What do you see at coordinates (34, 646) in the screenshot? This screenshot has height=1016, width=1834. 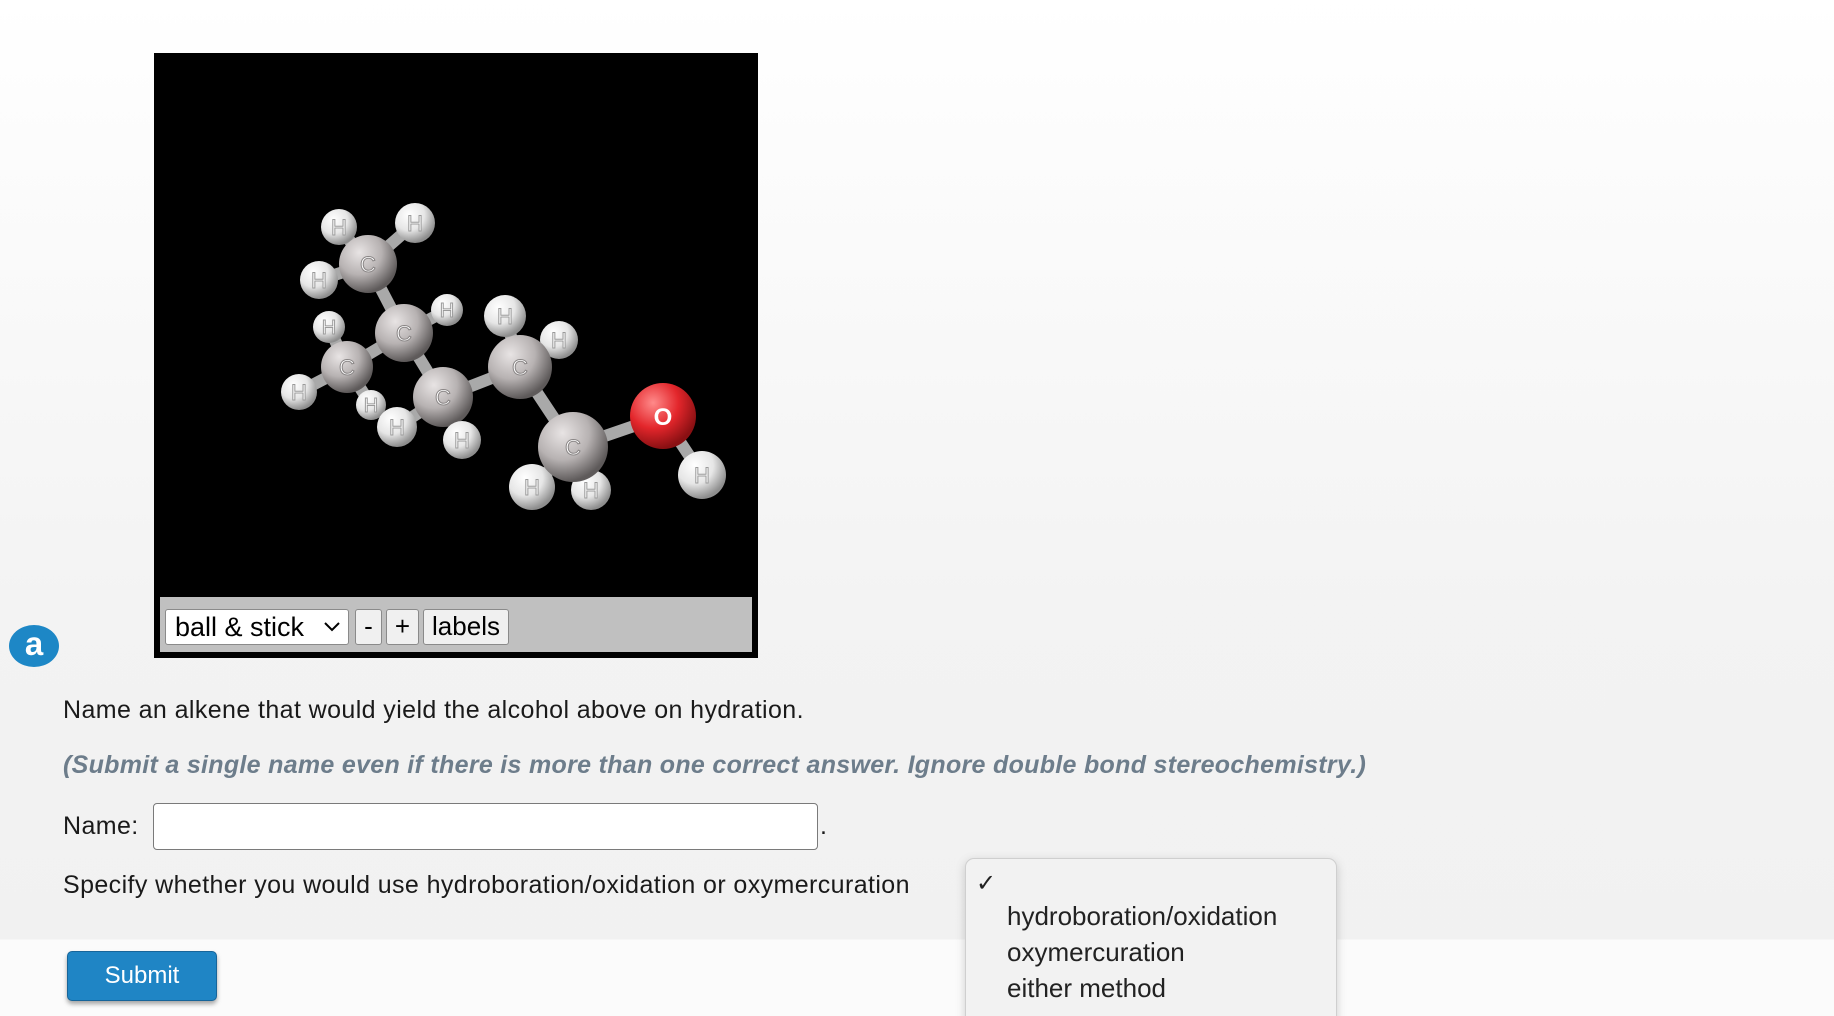 I see `part-badge: a` at bounding box center [34, 646].